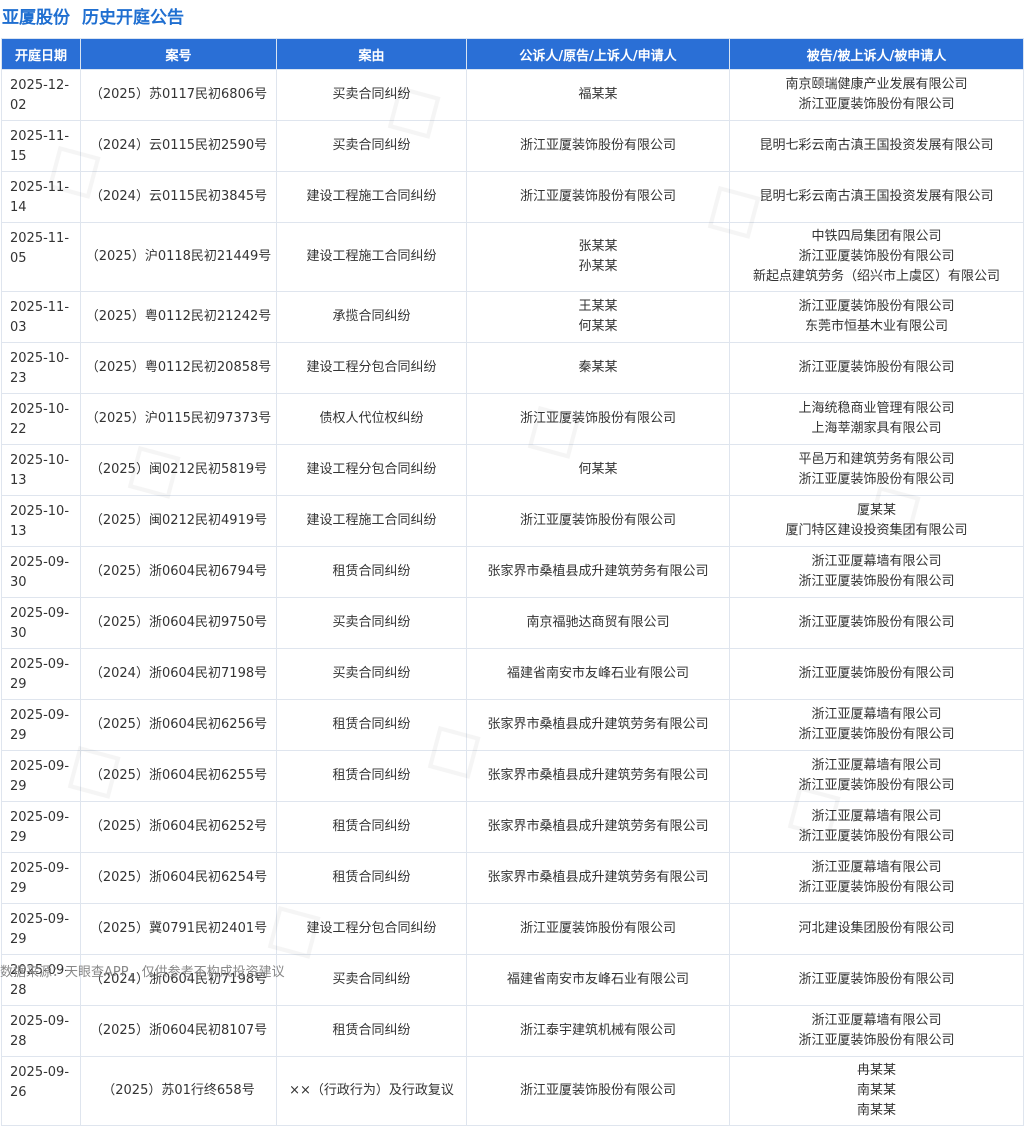 Image resolution: width=1024 pixels, height=1126 pixels. Describe the element at coordinates (178, 1031) in the screenshot. I see `case-number: （2025）浙0604民初8107号` at that location.